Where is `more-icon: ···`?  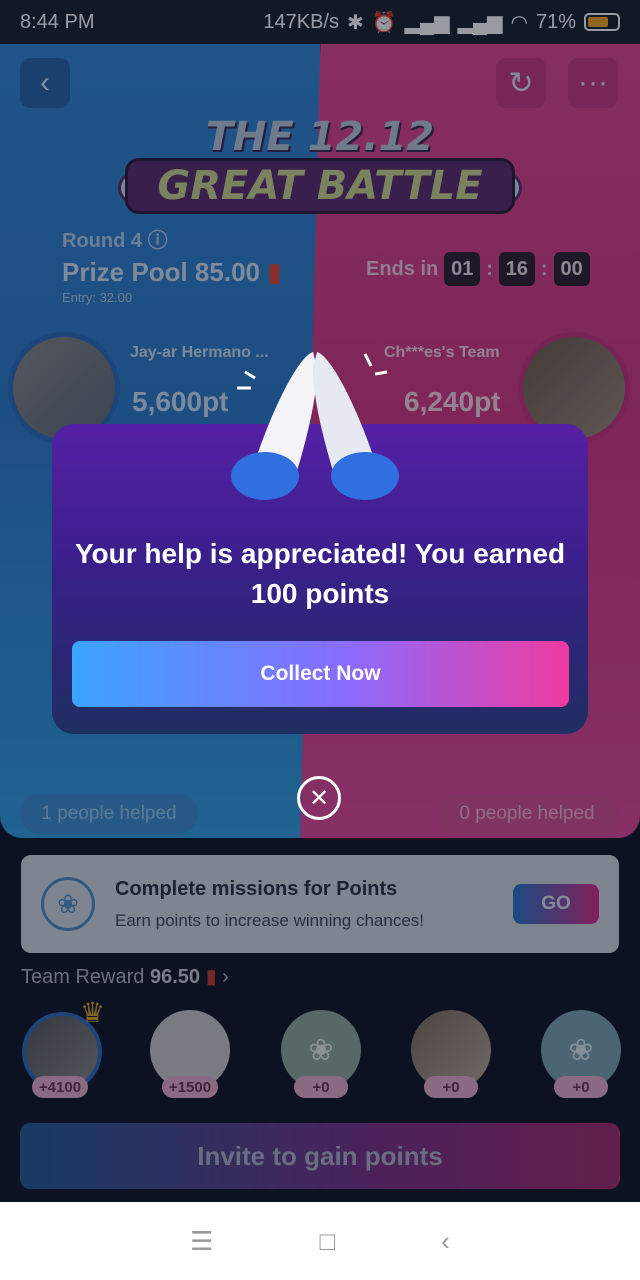
more-icon: ··· is located at coordinates (593, 82).